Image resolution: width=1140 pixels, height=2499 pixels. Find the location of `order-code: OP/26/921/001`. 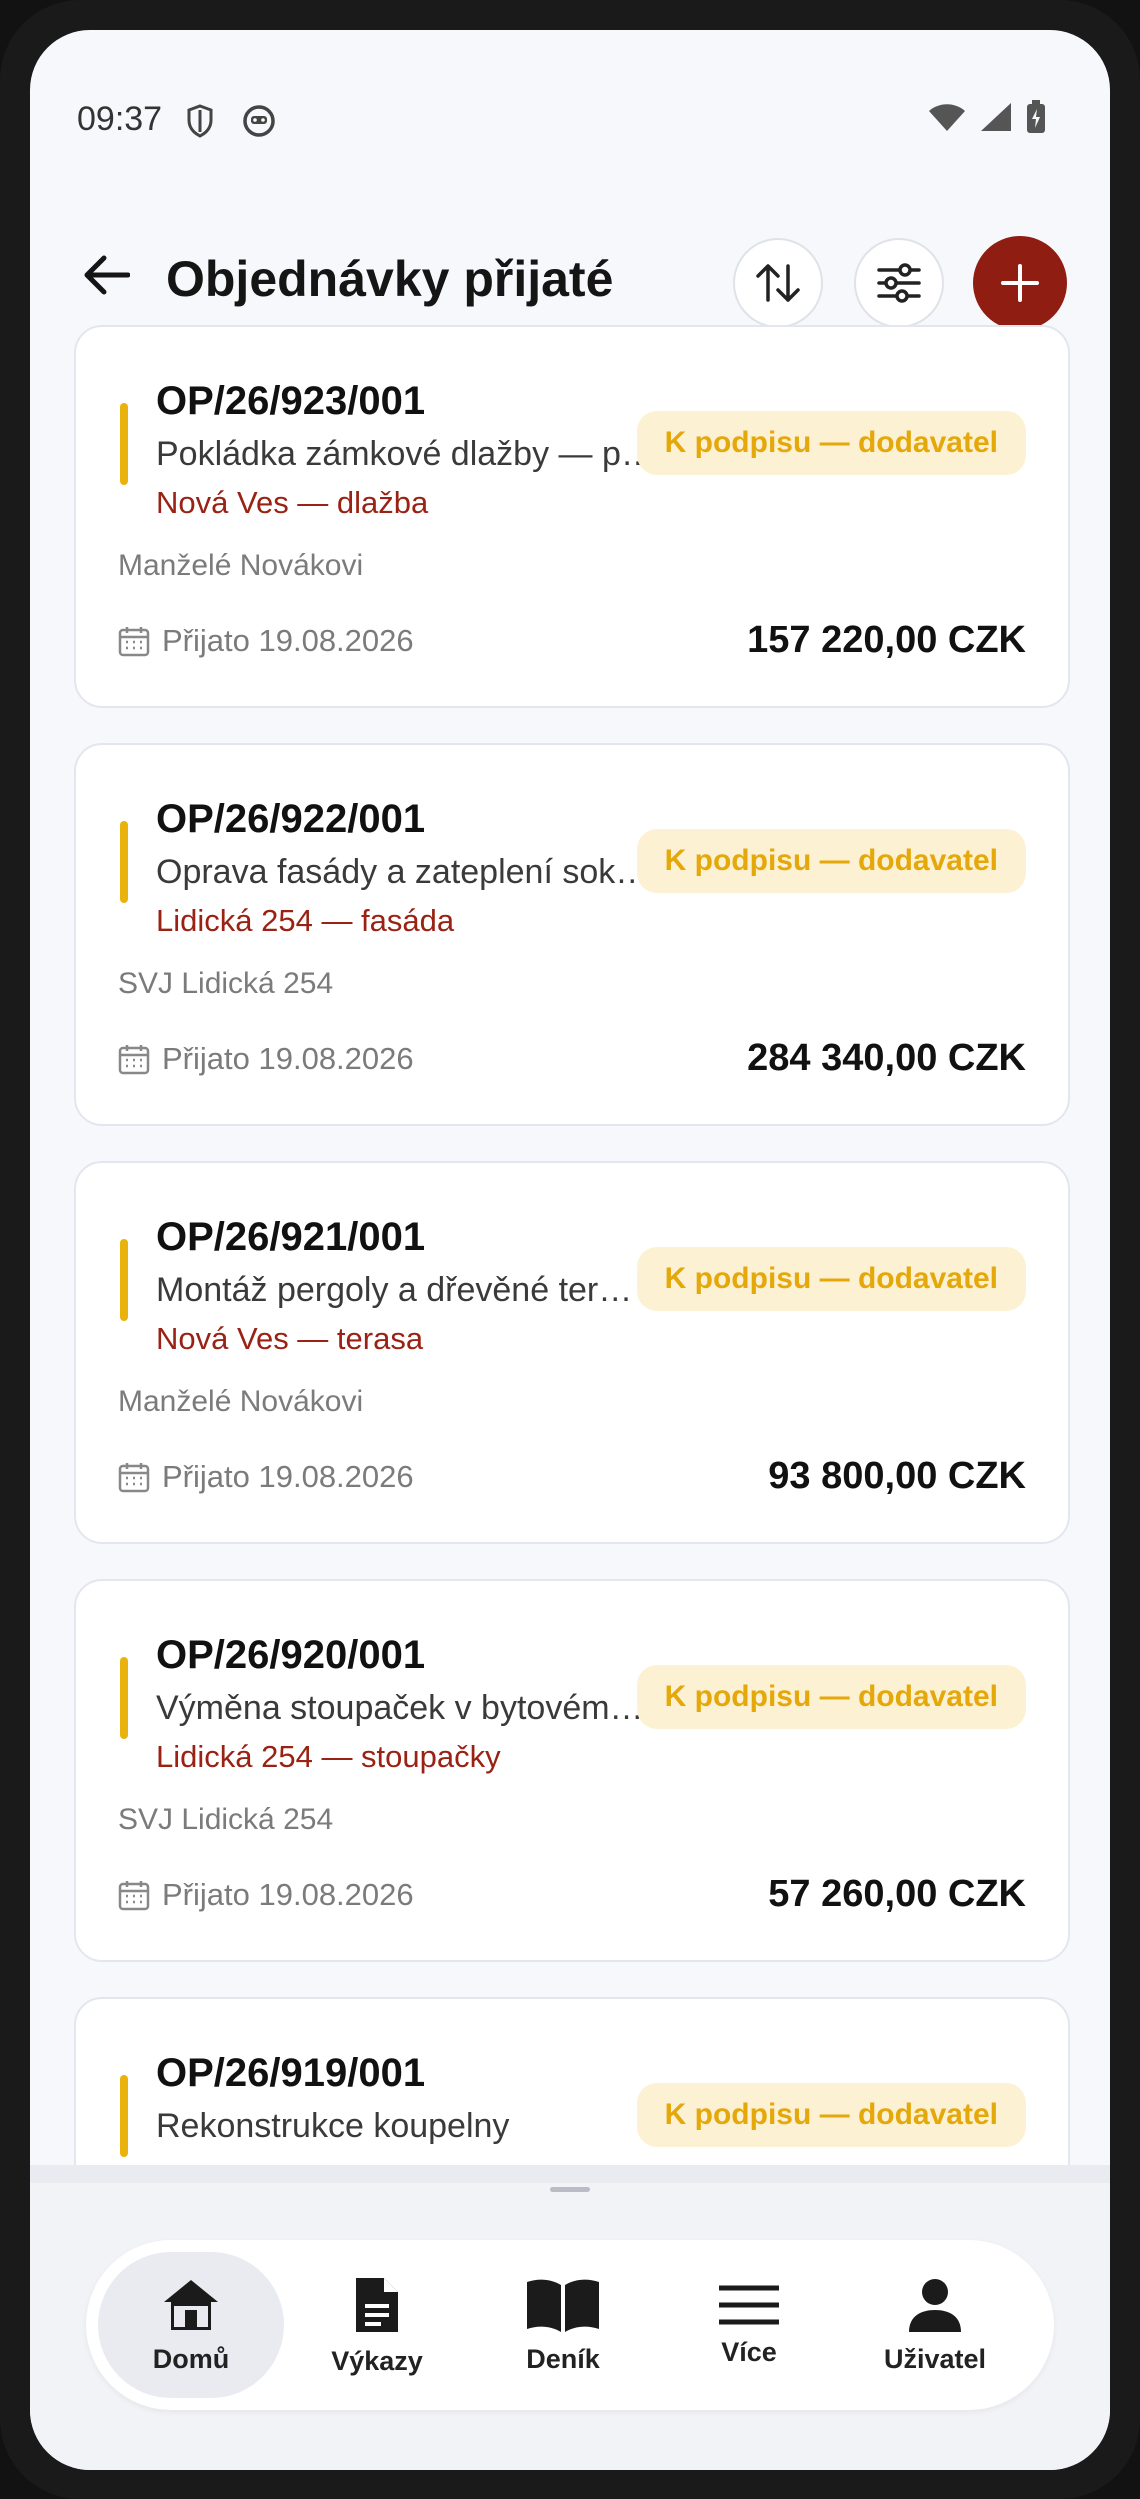

order-code: OP/26/921/001 is located at coordinates (291, 1237).